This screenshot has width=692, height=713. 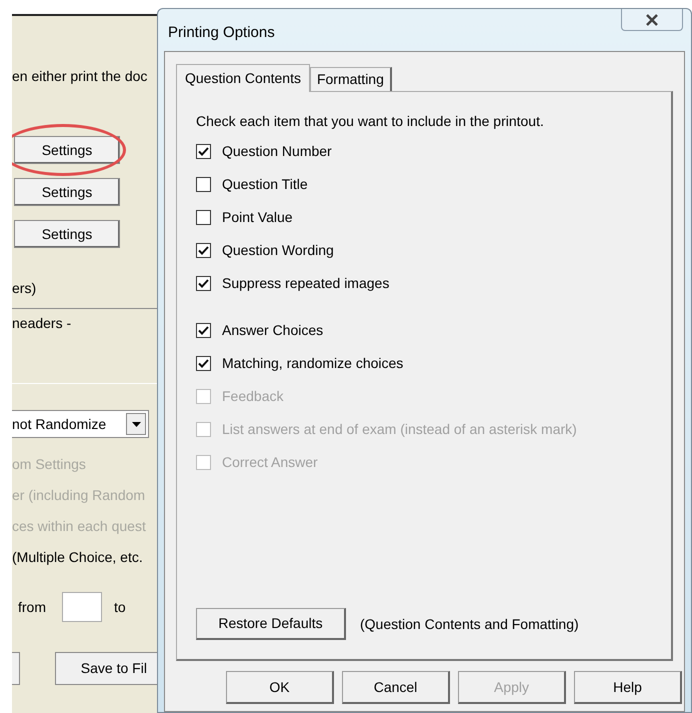 I want to click on tab: Question Contents, so click(x=243, y=78).